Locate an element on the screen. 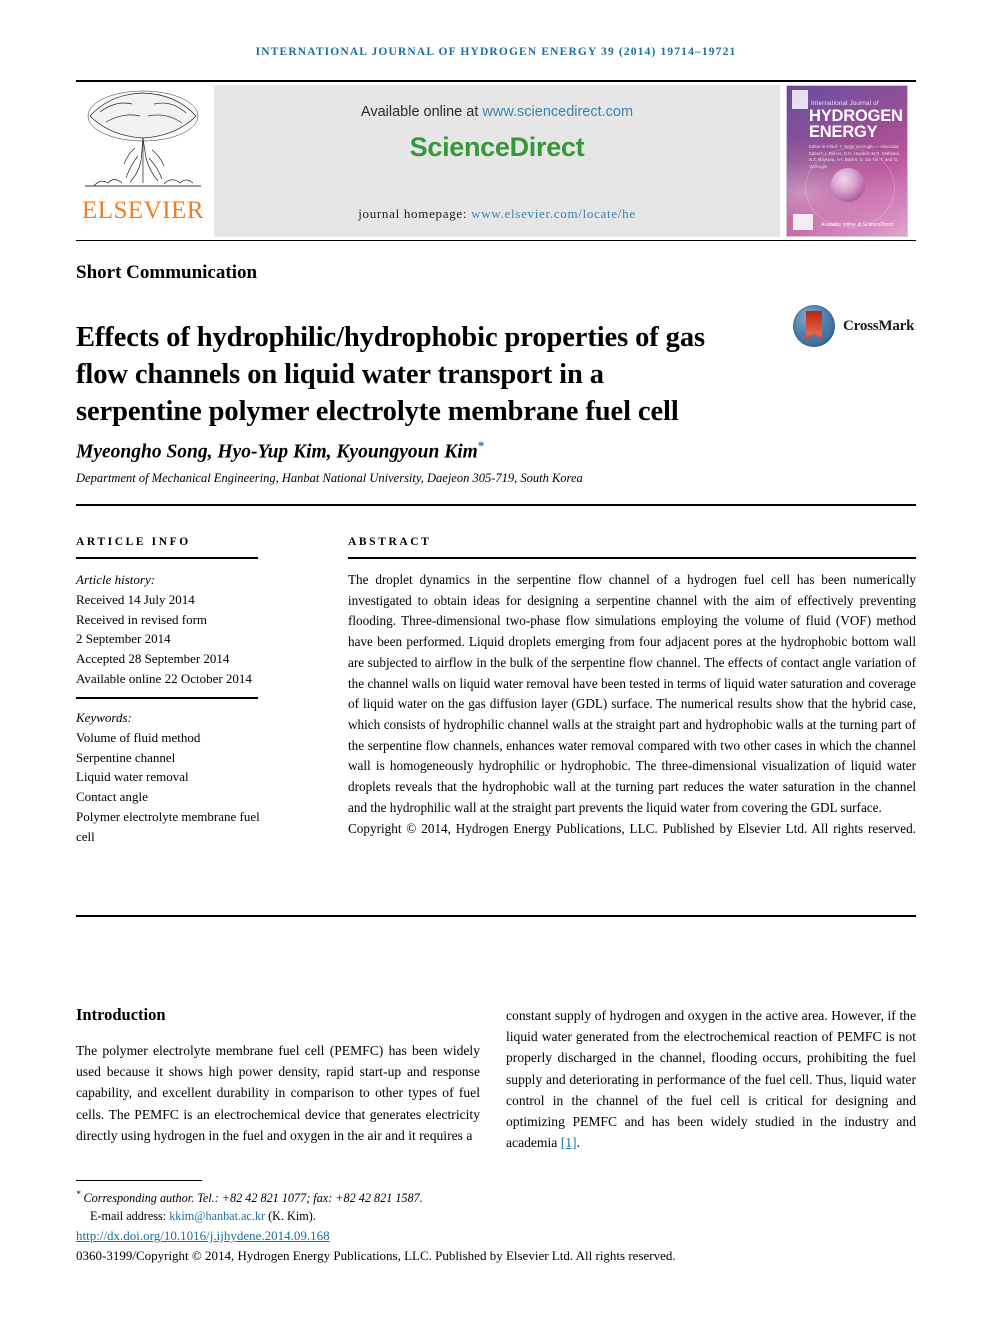  masthead-bottom-rule is located at coordinates (496, 240).